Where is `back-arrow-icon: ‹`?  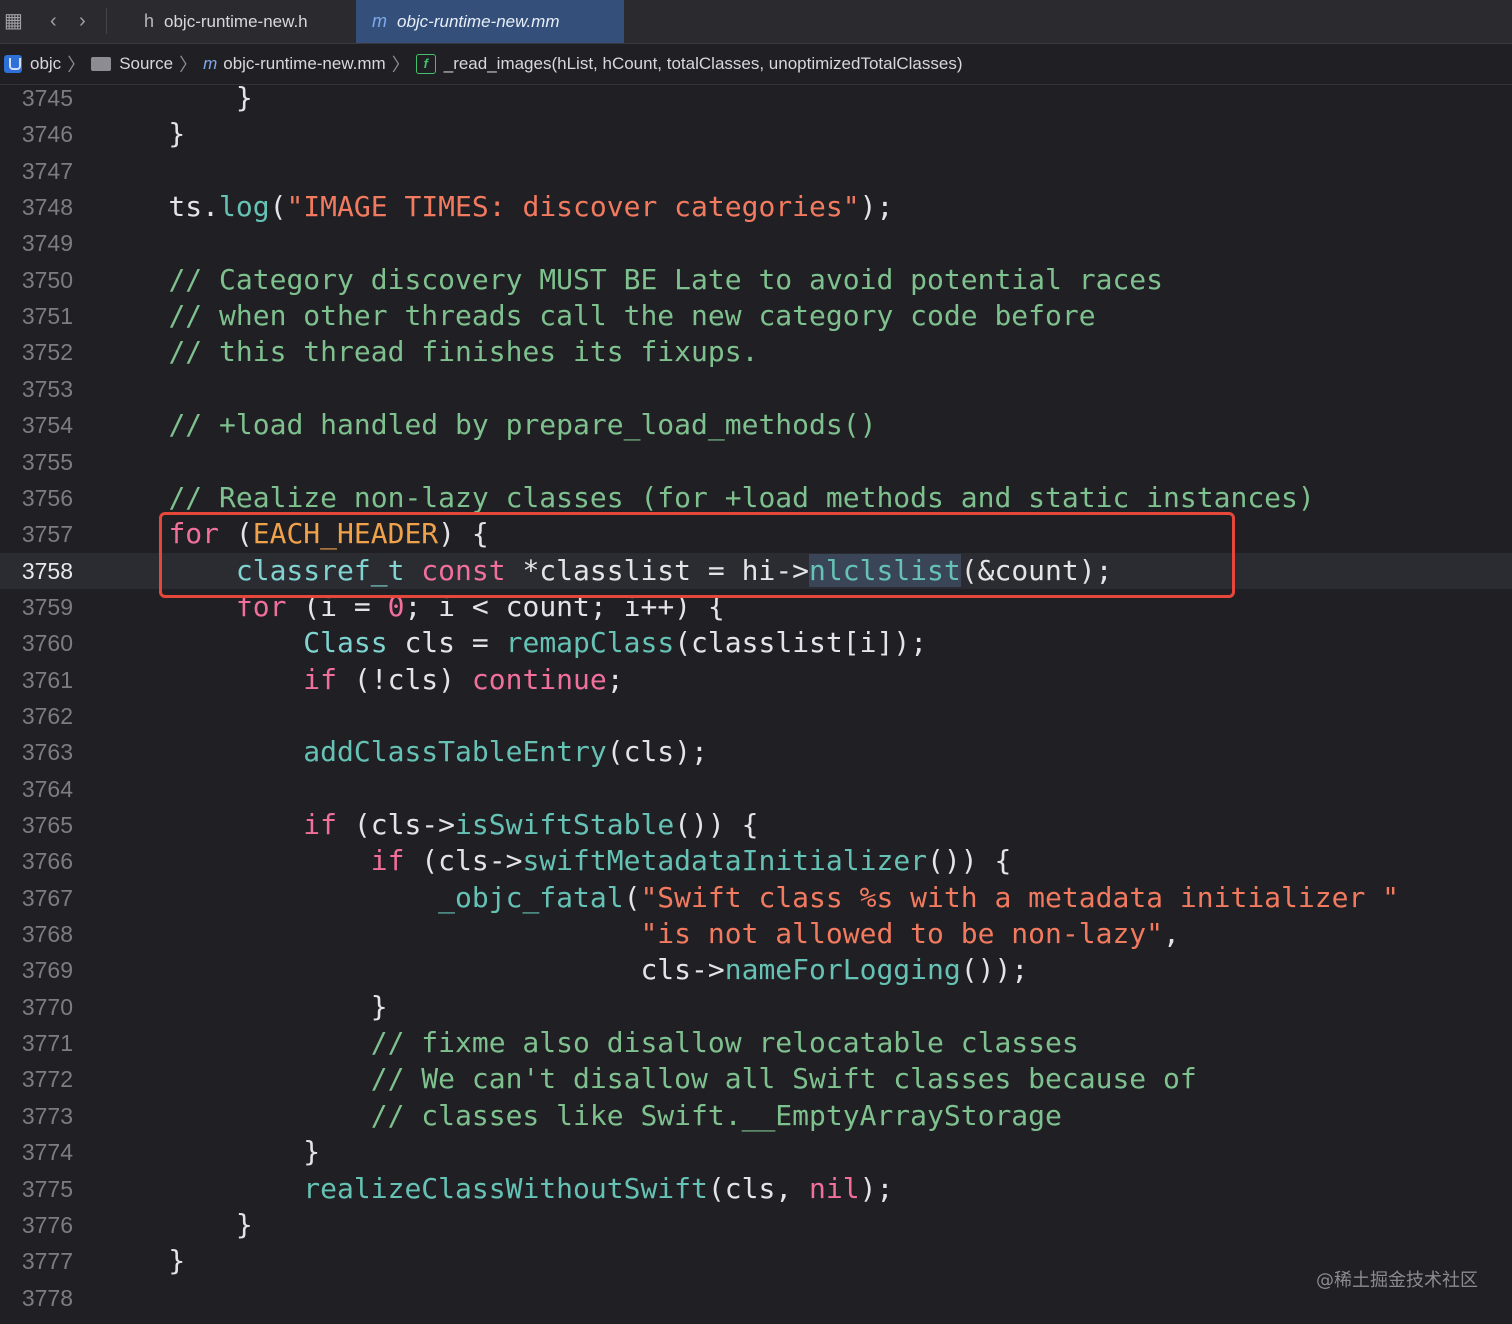
back-arrow-icon: ‹ is located at coordinates (53, 21).